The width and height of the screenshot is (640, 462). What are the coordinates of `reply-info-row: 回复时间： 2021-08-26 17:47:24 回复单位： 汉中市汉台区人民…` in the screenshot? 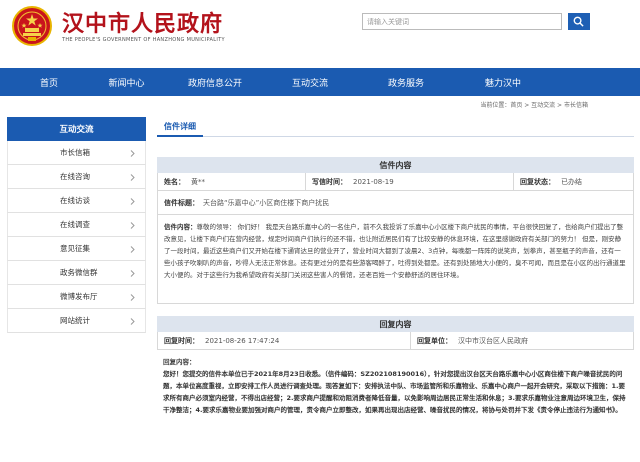 It's located at (395, 341).